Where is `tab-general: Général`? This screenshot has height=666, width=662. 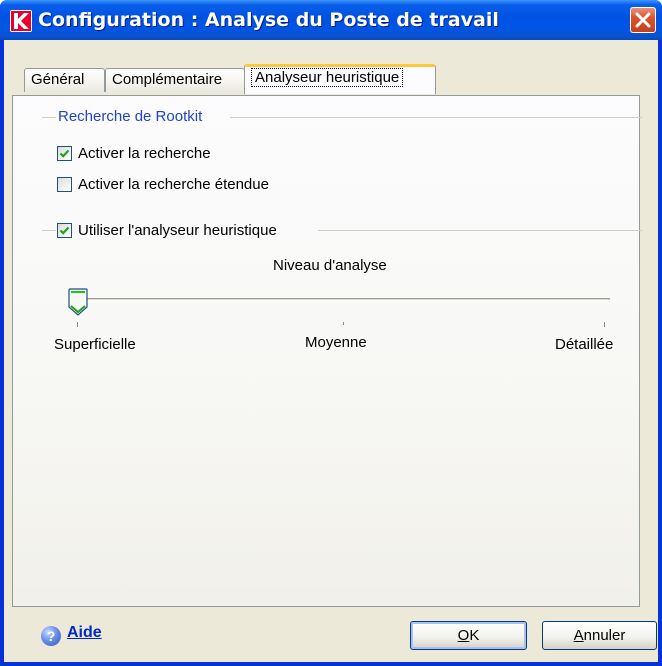 tab-general: Général is located at coordinates (64, 80).